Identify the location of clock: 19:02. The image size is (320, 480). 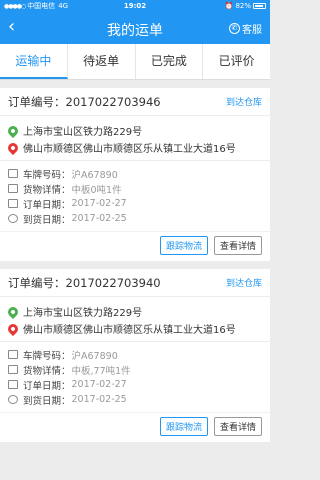
(135, 6).